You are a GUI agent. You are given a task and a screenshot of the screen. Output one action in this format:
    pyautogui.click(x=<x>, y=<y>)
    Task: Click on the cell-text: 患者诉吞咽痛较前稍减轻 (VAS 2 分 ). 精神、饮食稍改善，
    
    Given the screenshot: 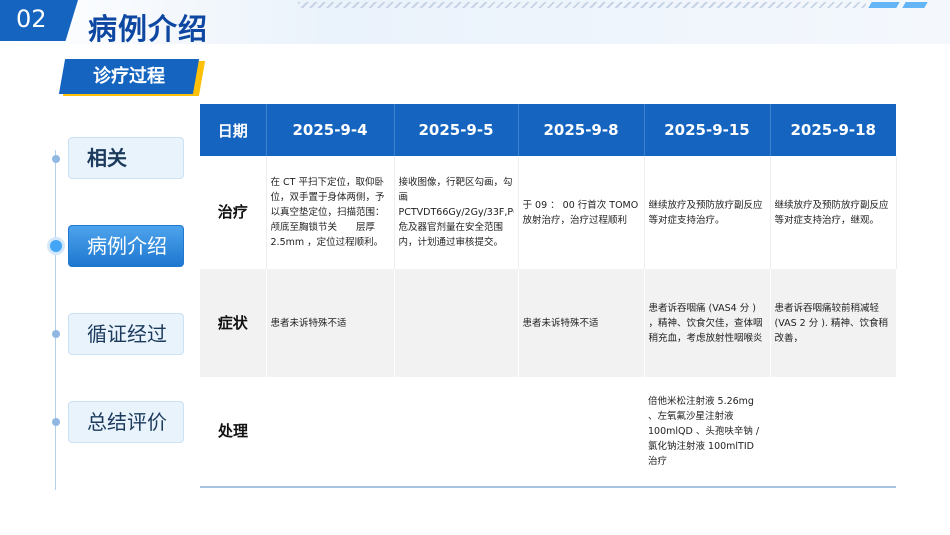 What is the action you would take?
    pyautogui.click(x=831, y=323)
    